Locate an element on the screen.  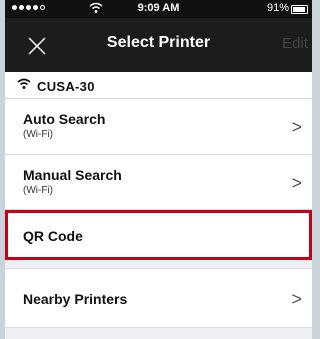
row-title: QR Code is located at coordinates (53, 236).